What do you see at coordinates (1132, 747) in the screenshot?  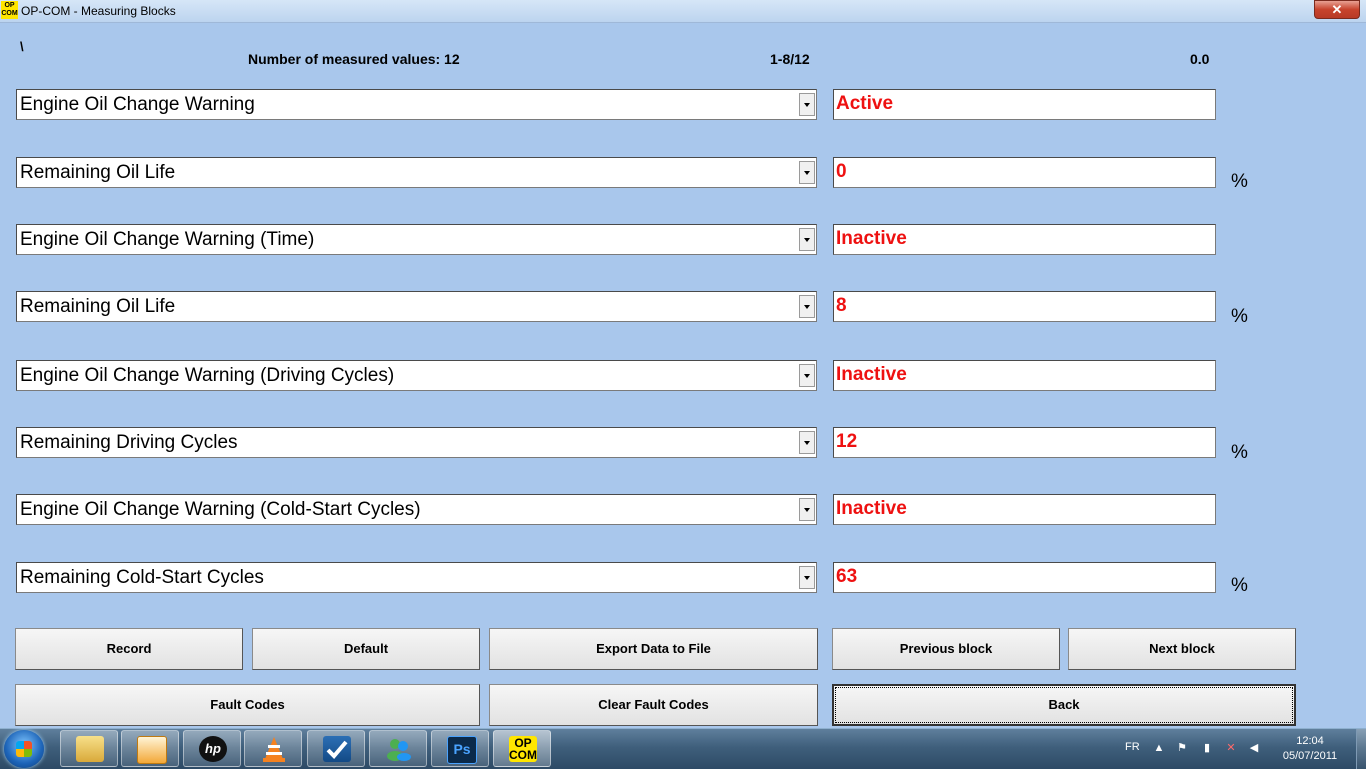 I see `language-indicator: FR` at bounding box center [1132, 747].